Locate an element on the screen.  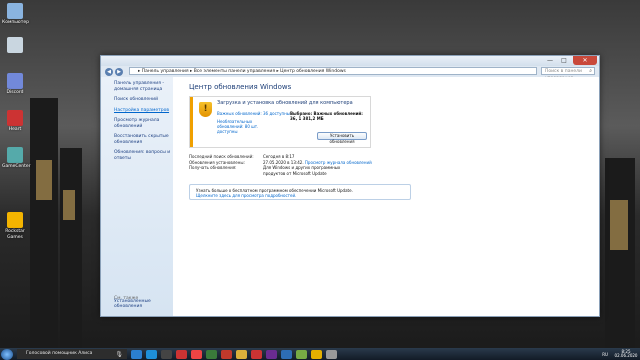
desktop-icon-label: Компьютер is located at coordinates (15, 22).